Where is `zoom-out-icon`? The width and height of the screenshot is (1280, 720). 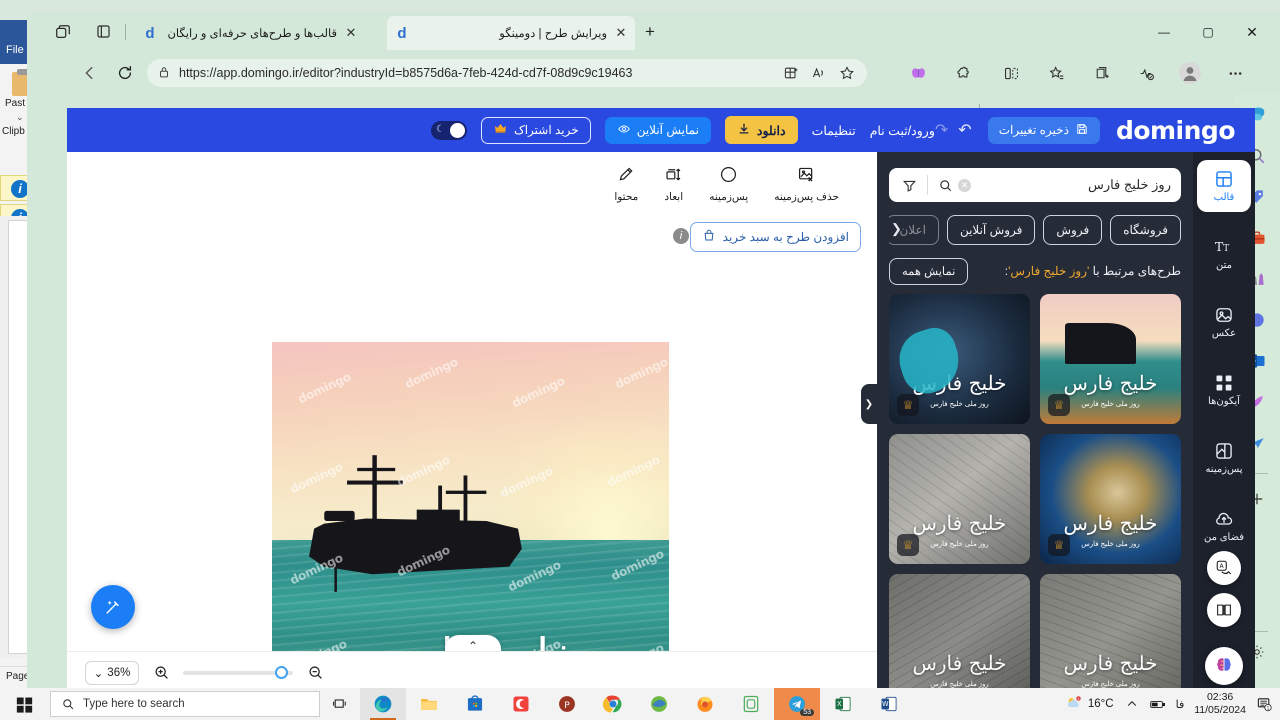
zoom-out-icon is located at coordinates (315, 673).